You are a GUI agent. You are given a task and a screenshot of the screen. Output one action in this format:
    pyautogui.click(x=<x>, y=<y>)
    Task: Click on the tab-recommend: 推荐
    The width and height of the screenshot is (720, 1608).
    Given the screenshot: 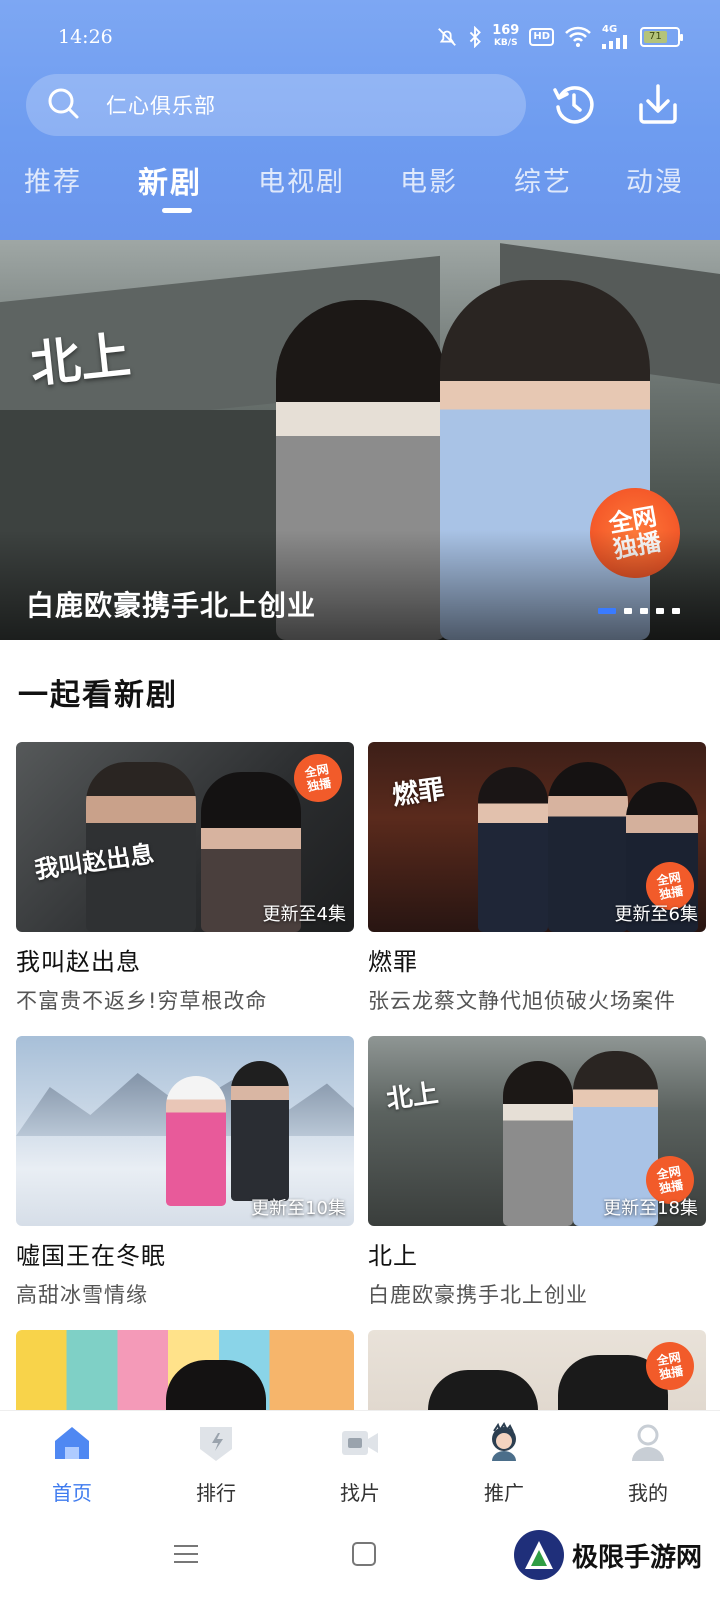 What is the action you would take?
    pyautogui.click(x=53, y=179)
    